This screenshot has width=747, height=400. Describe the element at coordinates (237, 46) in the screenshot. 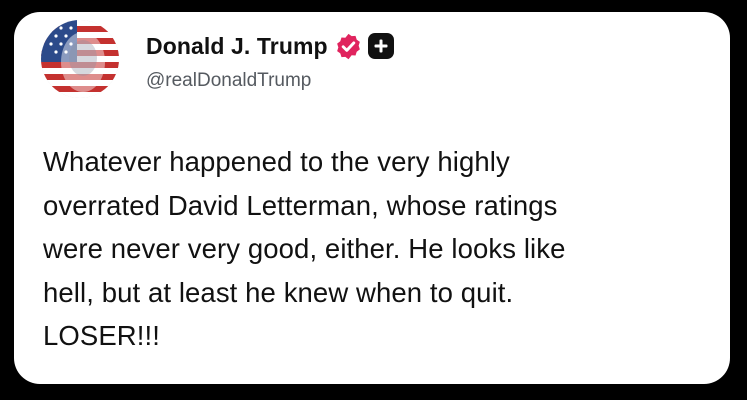

I see `display-name: Donald J. Trump` at that location.